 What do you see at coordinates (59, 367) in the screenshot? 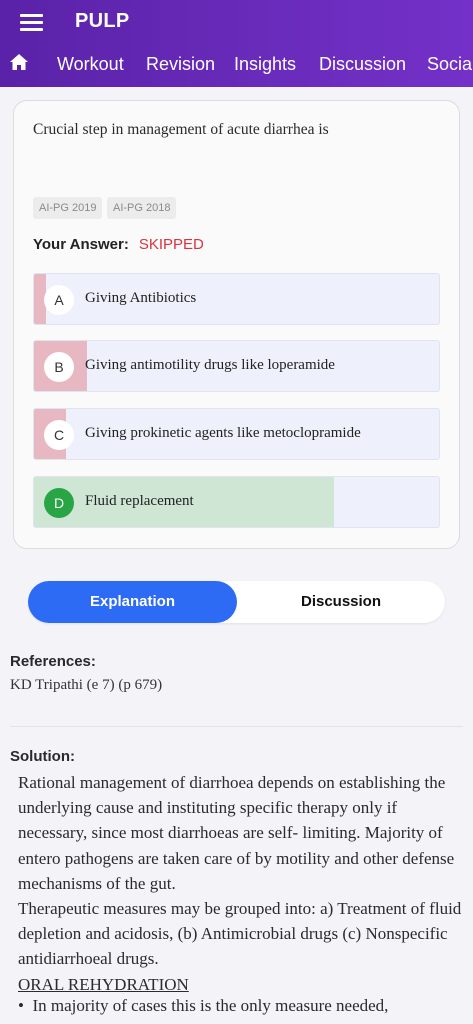
I see `option-b-letter: B` at bounding box center [59, 367].